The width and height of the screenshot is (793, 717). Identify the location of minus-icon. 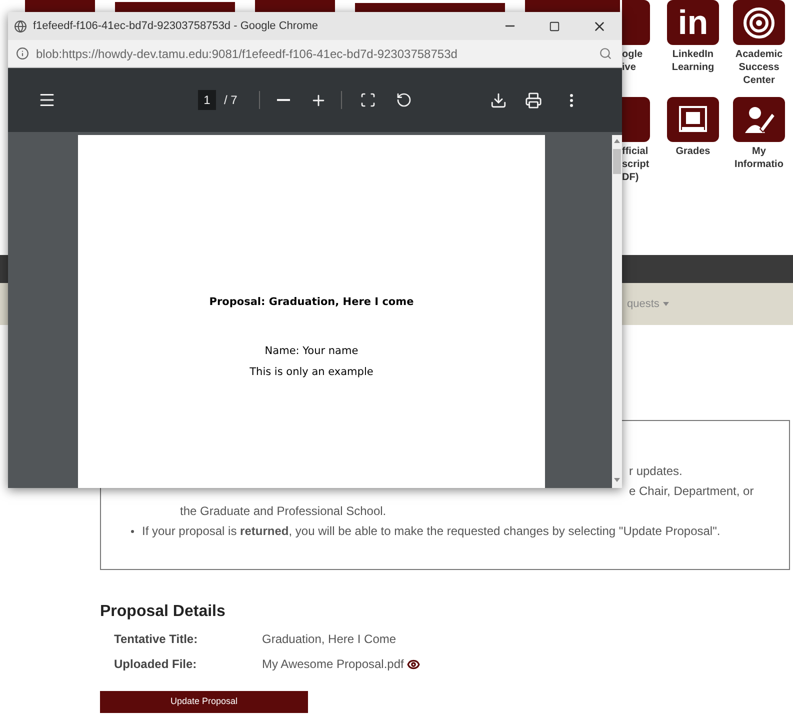
(283, 100).